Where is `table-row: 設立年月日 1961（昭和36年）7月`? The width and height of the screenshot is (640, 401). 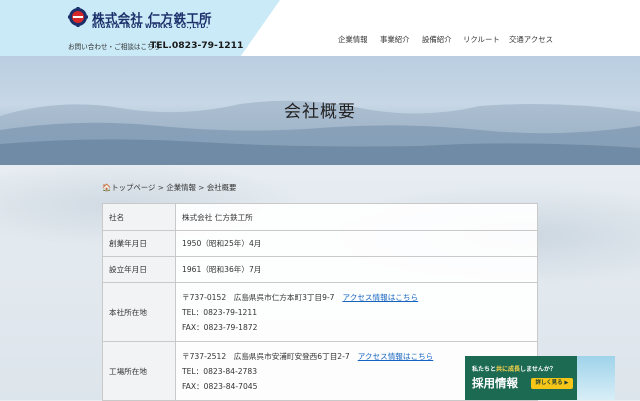 table-row: 設立年月日 1961（昭和36年）7月 is located at coordinates (320, 269).